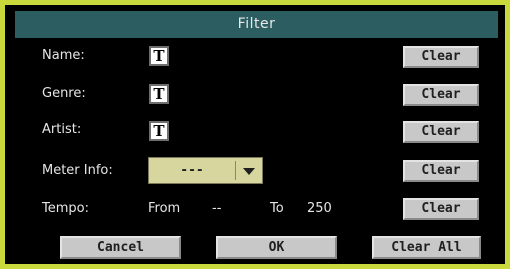  Describe the element at coordinates (192, 170) in the screenshot. I see `meter-info-value: ---` at that location.